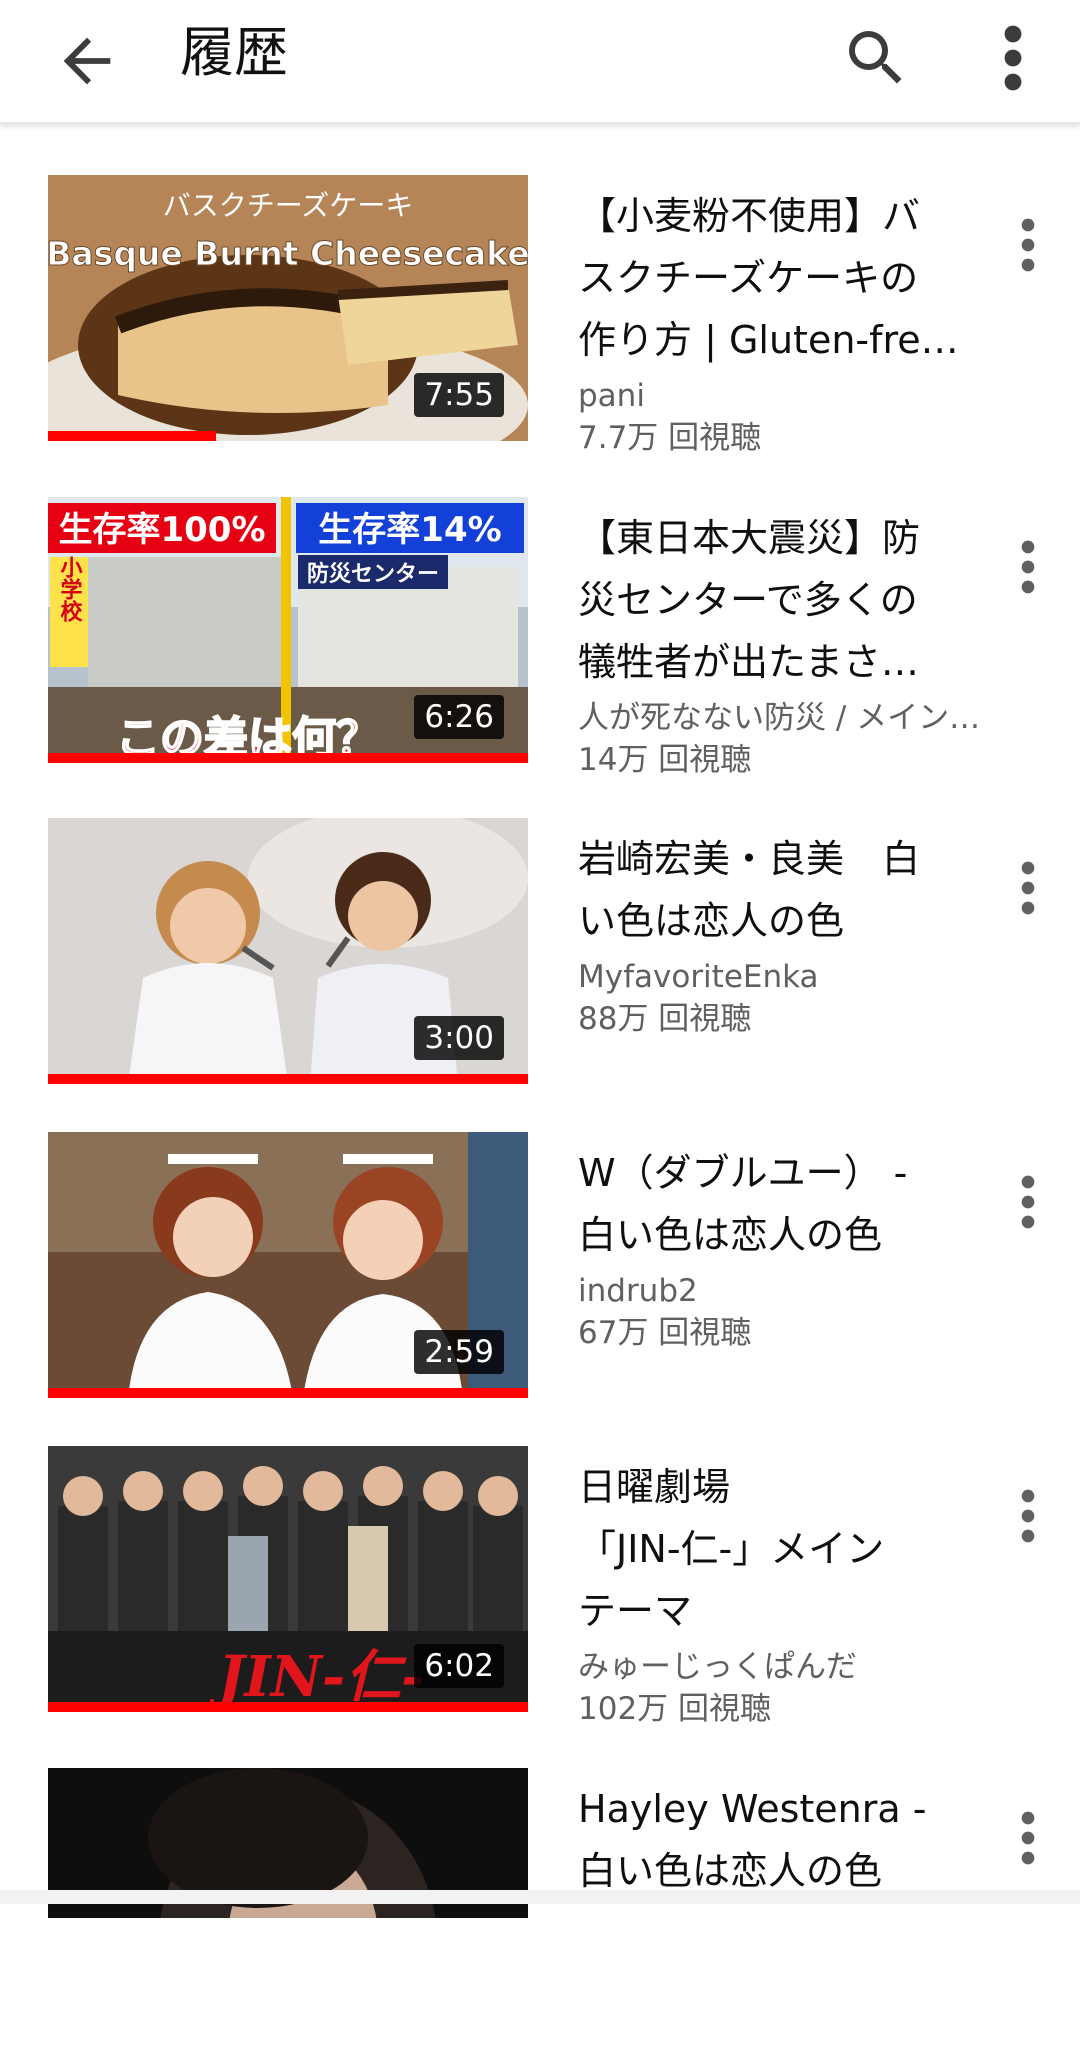 The height and width of the screenshot is (2068, 1080). I want to click on view-count: 14万 回視聴, so click(665, 760).